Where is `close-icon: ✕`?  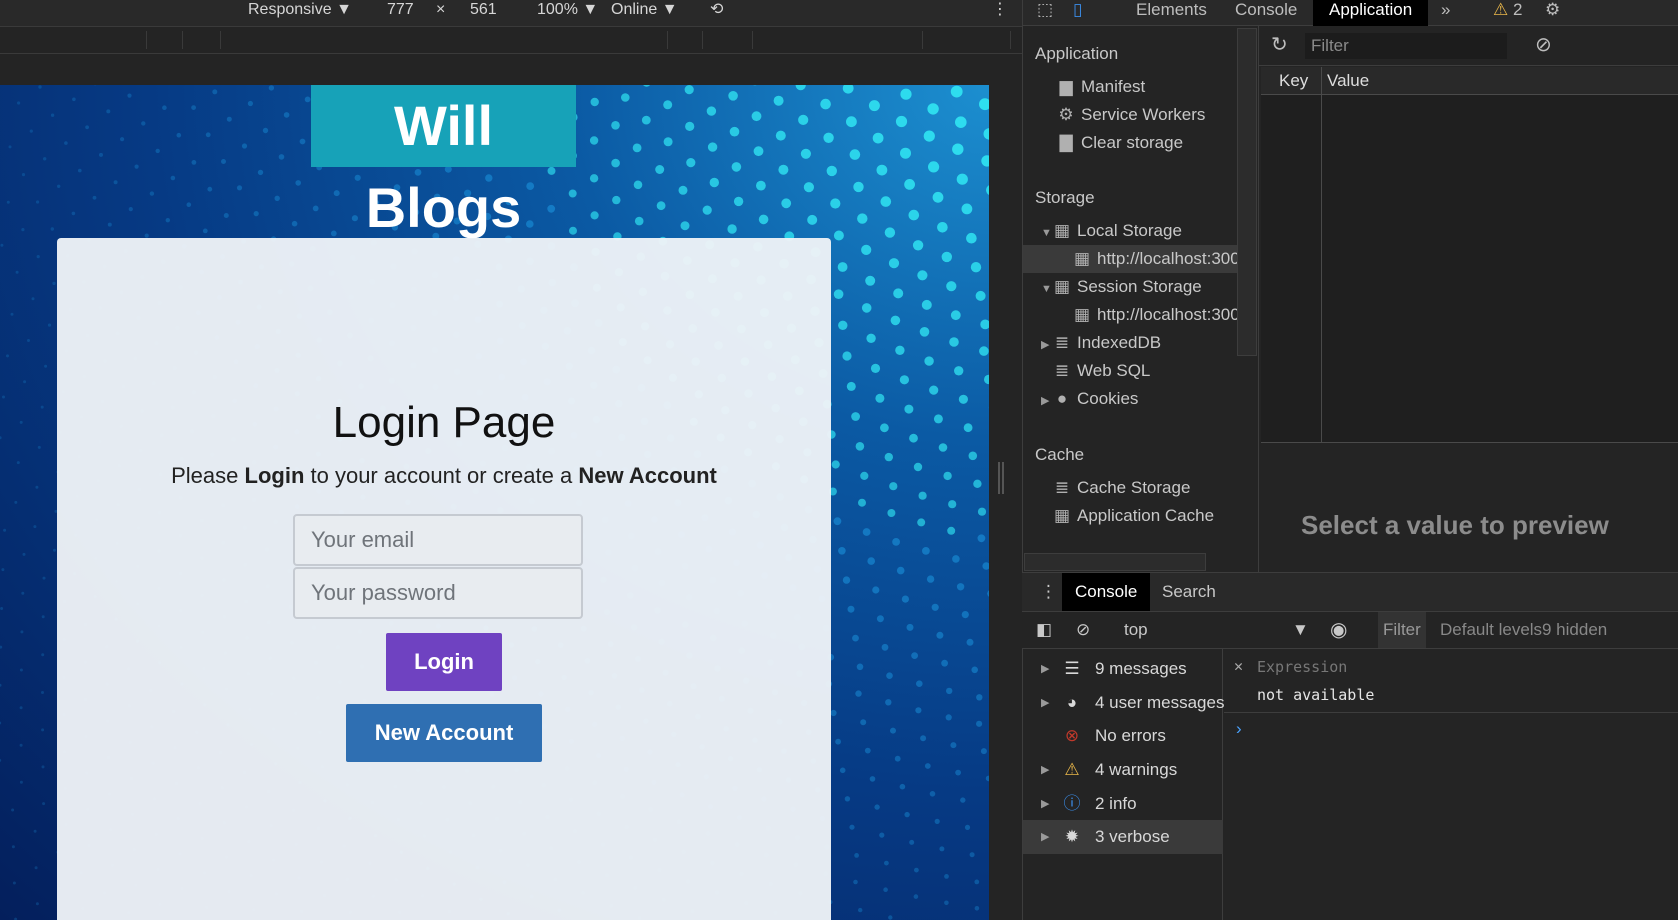 close-icon: ✕ is located at coordinates (1238, 666).